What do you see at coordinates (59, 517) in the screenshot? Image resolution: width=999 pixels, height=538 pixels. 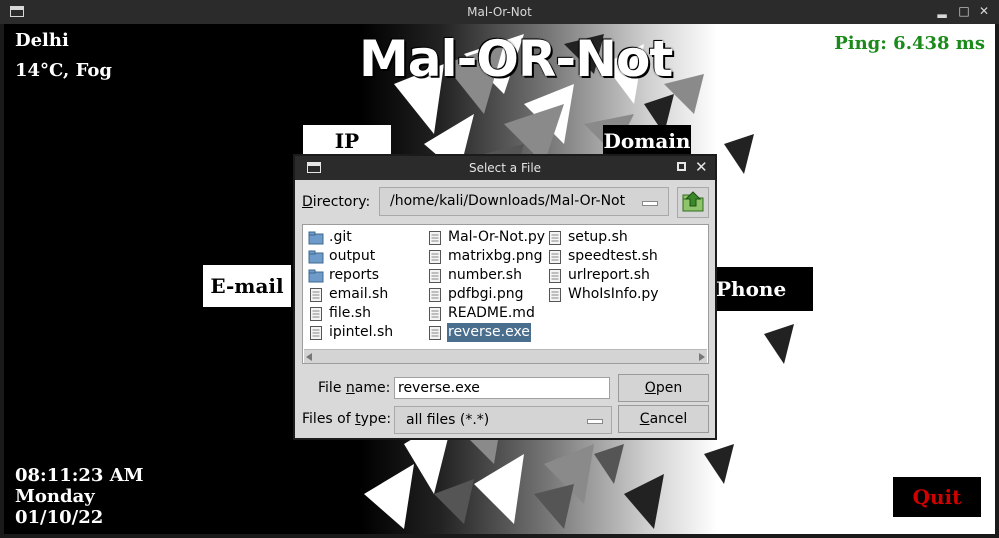 I see `date-label: 01/10/22` at bounding box center [59, 517].